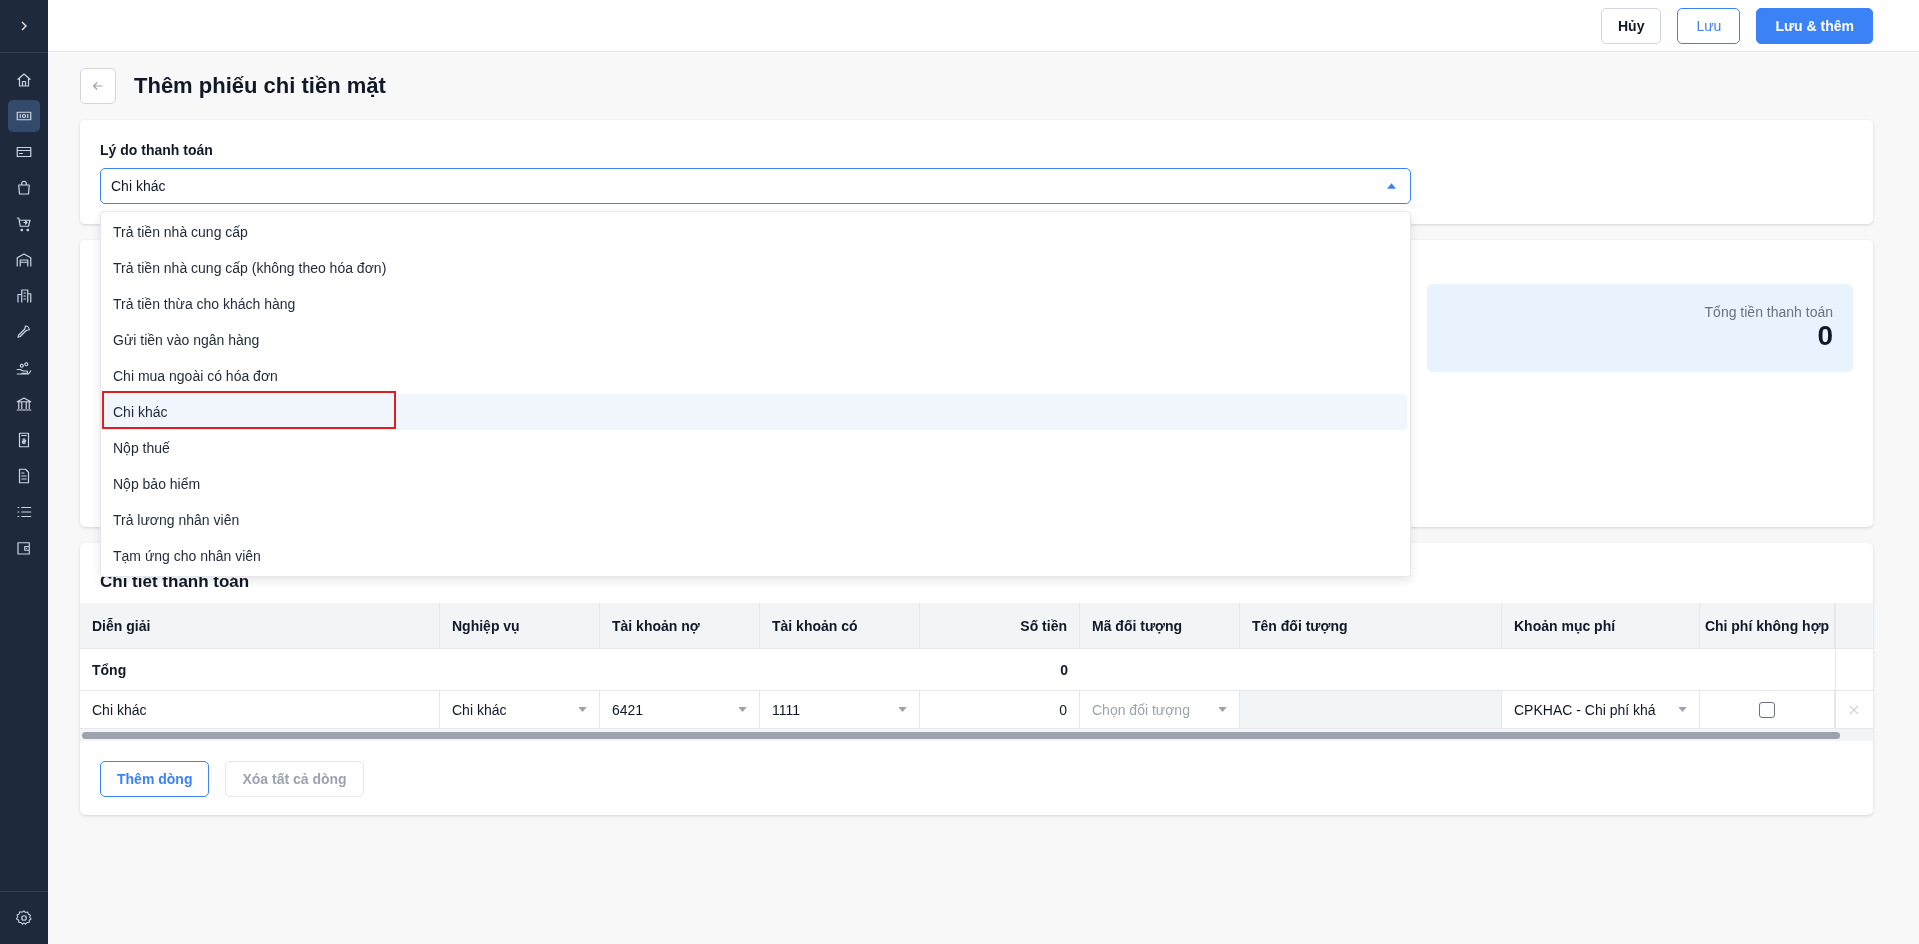 Image resolution: width=1919 pixels, height=944 pixels. What do you see at coordinates (1825, 336) in the screenshot?
I see `total-value: 0` at bounding box center [1825, 336].